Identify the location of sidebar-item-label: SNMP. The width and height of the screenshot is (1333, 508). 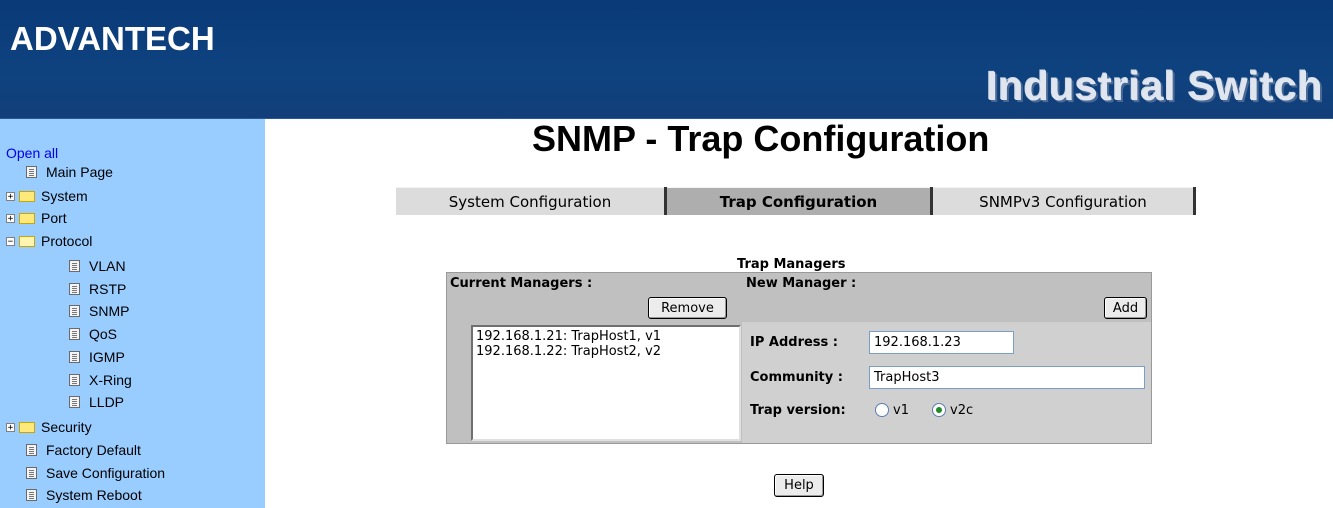
(109, 311).